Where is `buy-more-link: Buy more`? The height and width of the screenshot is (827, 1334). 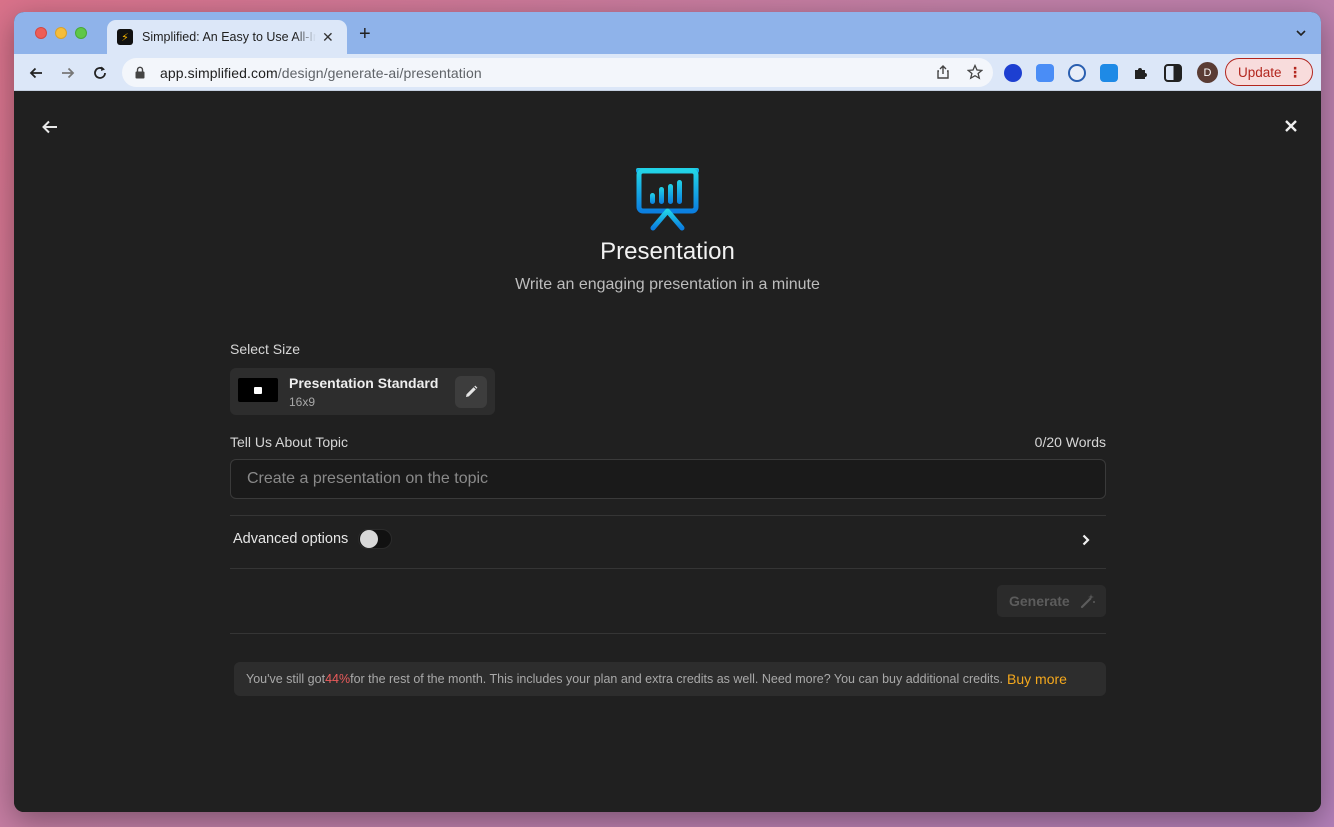 buy-more-link: Buy more is located at coordinates (1037, 679).